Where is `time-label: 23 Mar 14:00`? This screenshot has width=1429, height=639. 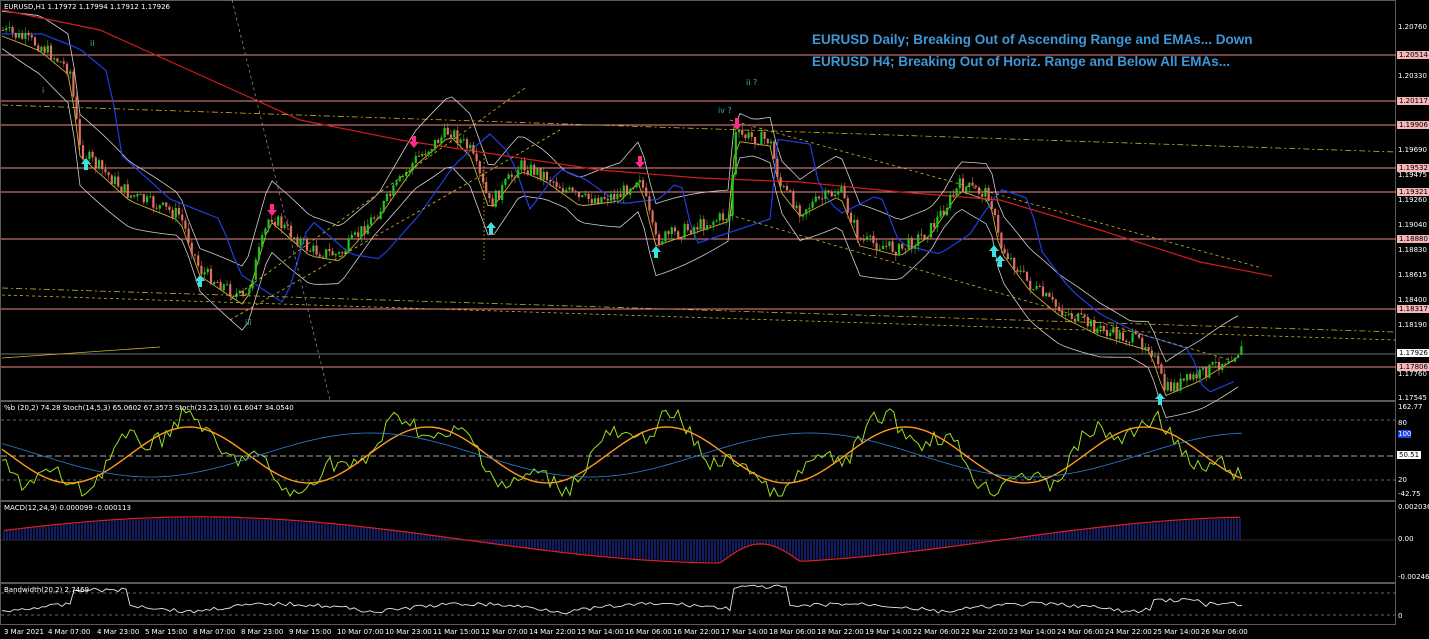
time-label: 23 Mar 14:00 is located at coordinates (1032, 632).